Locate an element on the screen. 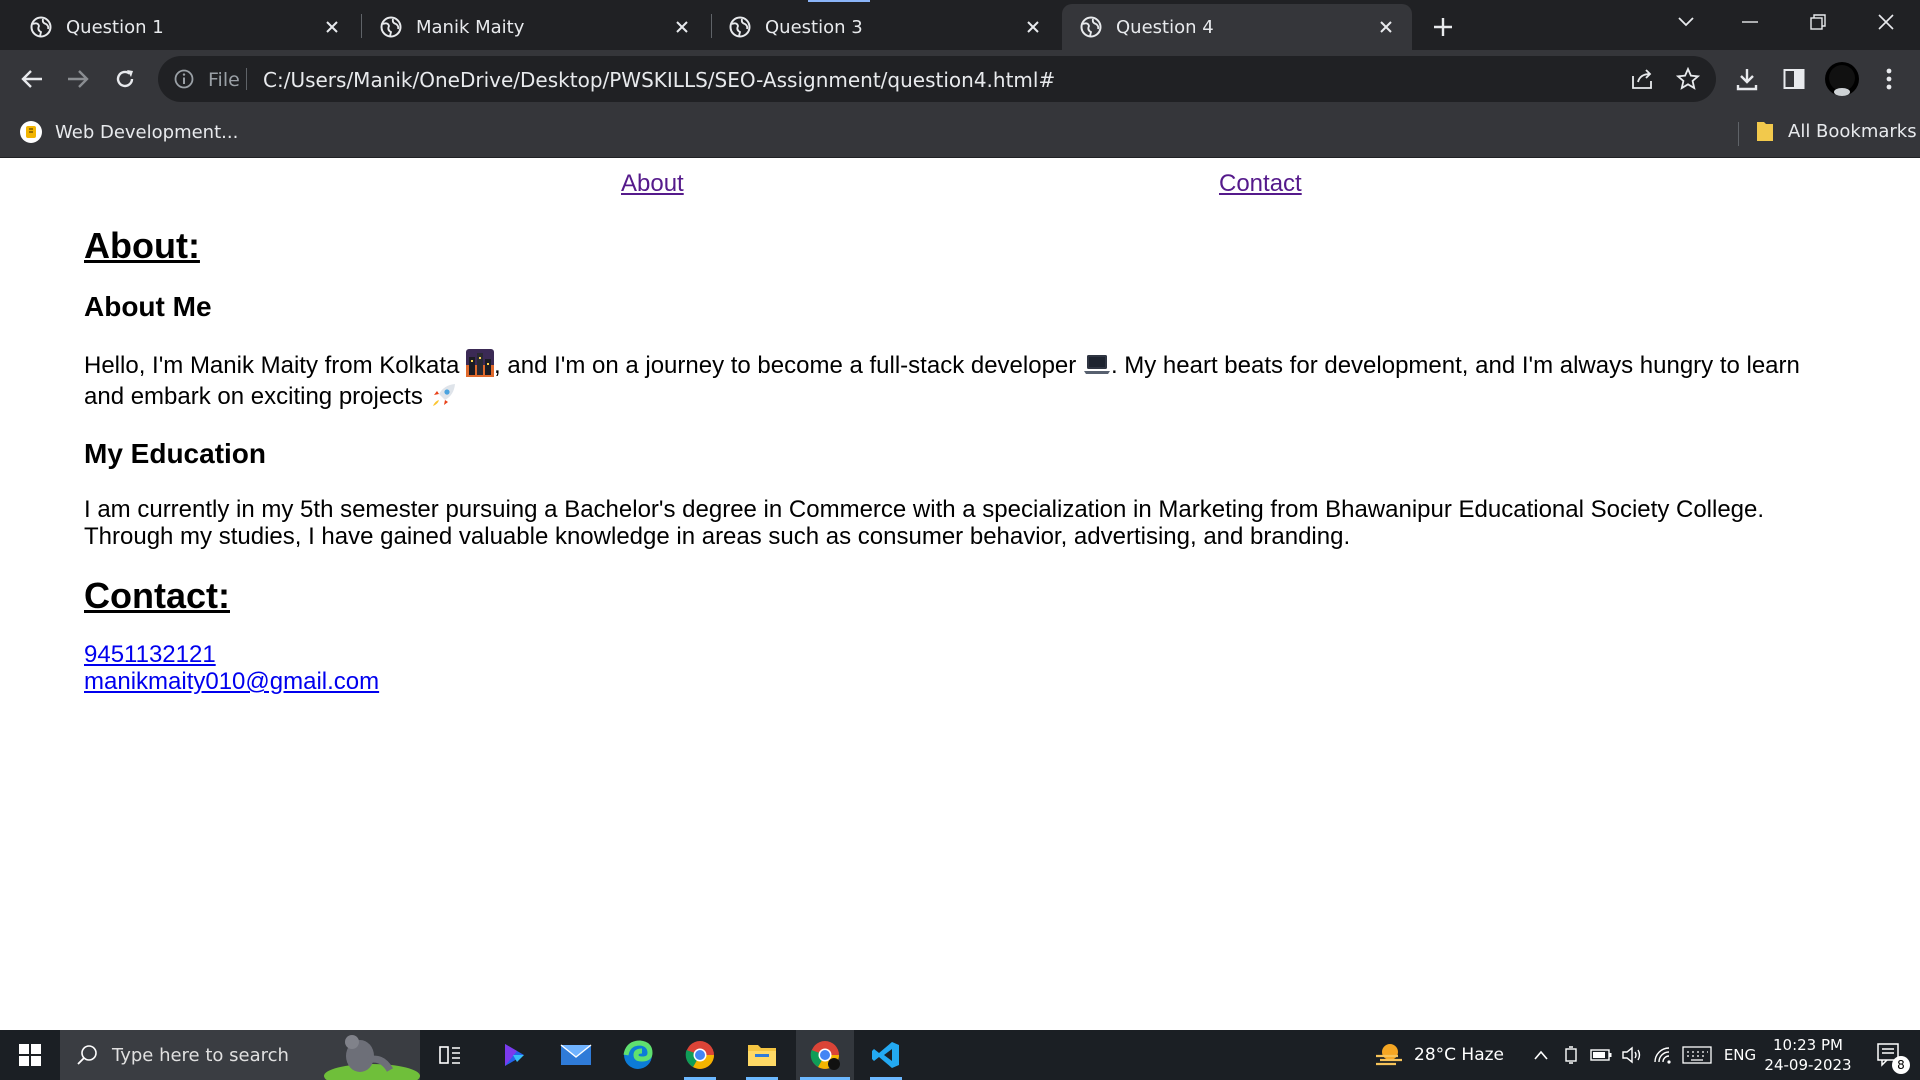 Image resolution: width=1920 pixels, height=1080 pixels. chrome-profile-button is located at coordinates (825, 1055).